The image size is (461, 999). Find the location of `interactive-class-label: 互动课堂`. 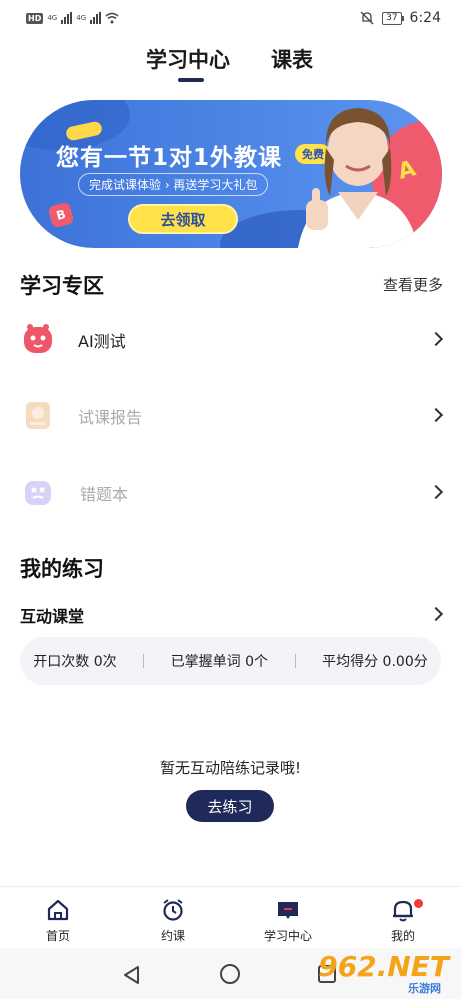

interactive-class-label: 互动课堂 is located at coordinates (52, 616).